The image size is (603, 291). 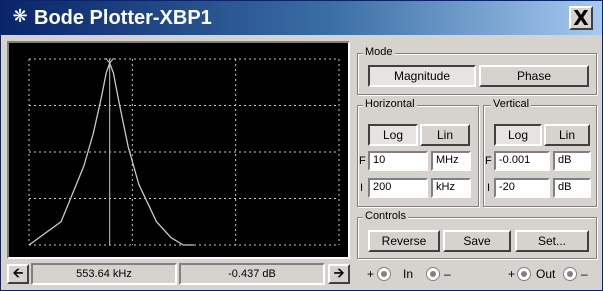 I want to click on vertical-final-label: F, so click(x=488, y=161).